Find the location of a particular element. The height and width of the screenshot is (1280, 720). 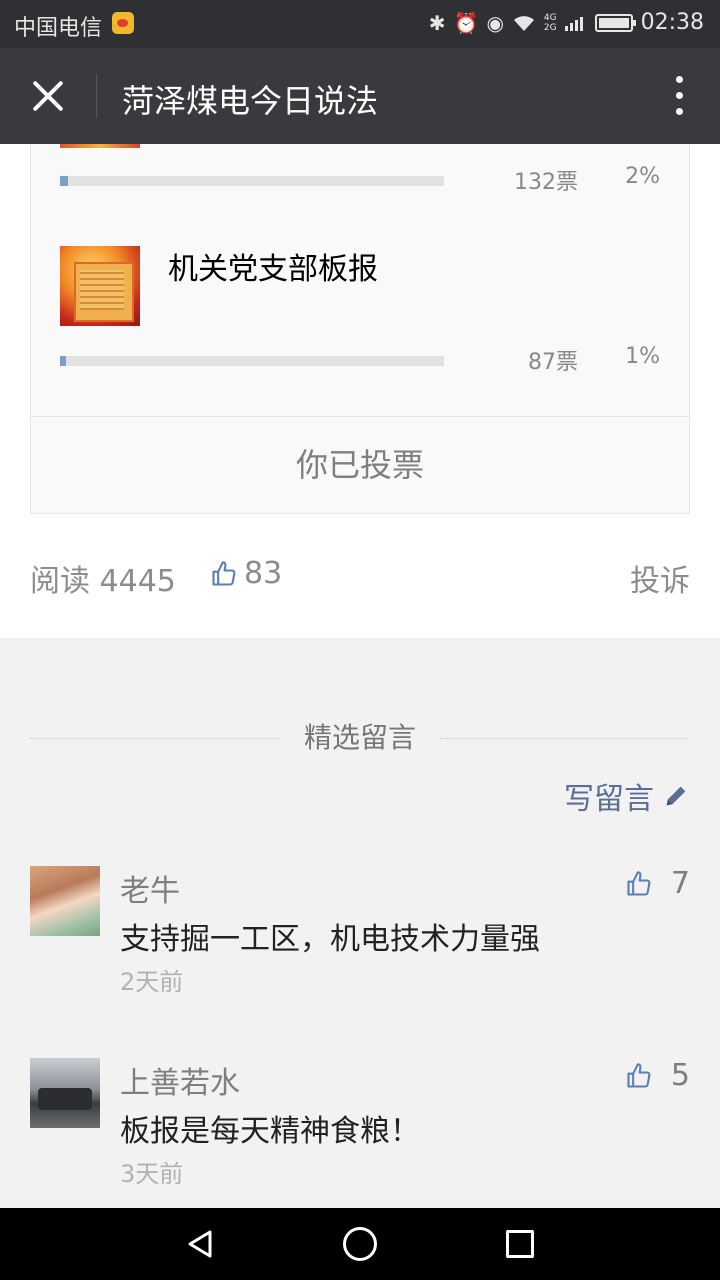

report-link: 投诉 is located at coordinates (660, 578).